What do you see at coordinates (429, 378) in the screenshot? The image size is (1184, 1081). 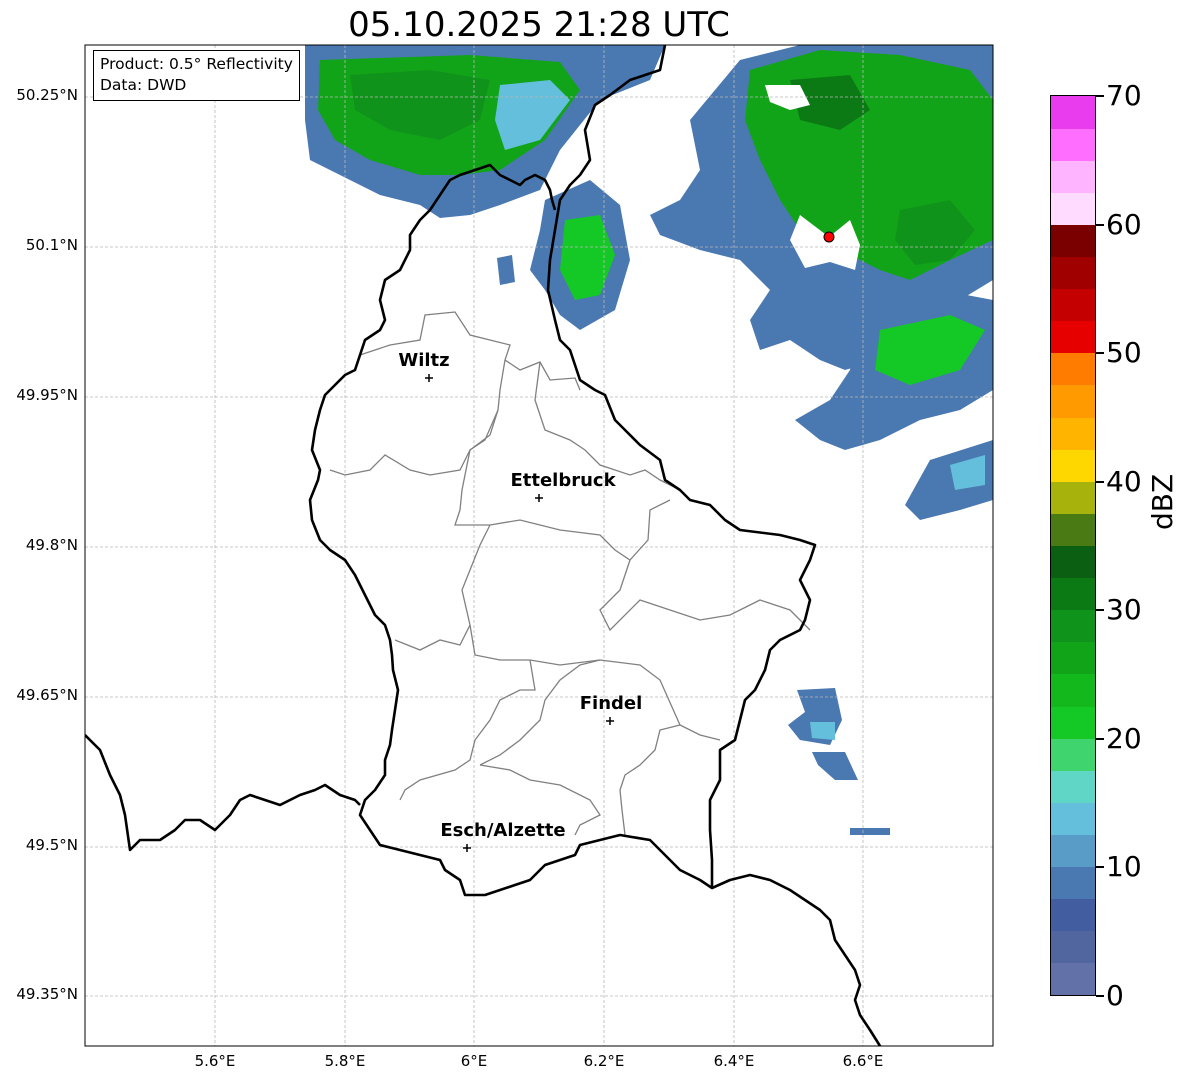 I see `city-marker-wiltz` at bounding box center [429, 378].